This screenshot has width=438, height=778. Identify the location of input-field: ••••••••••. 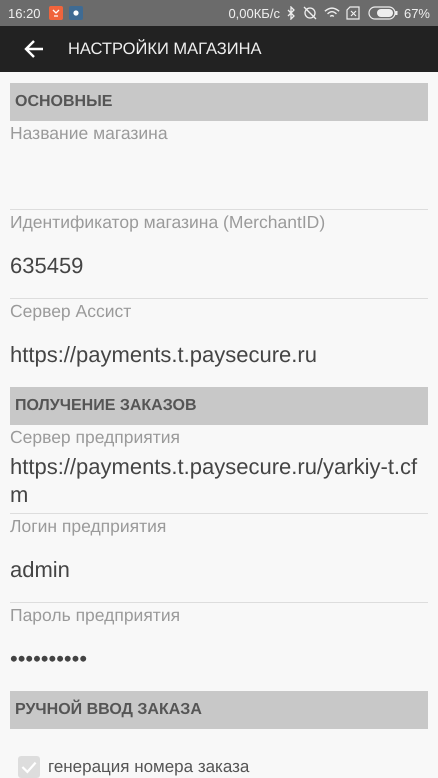
(53, 659).